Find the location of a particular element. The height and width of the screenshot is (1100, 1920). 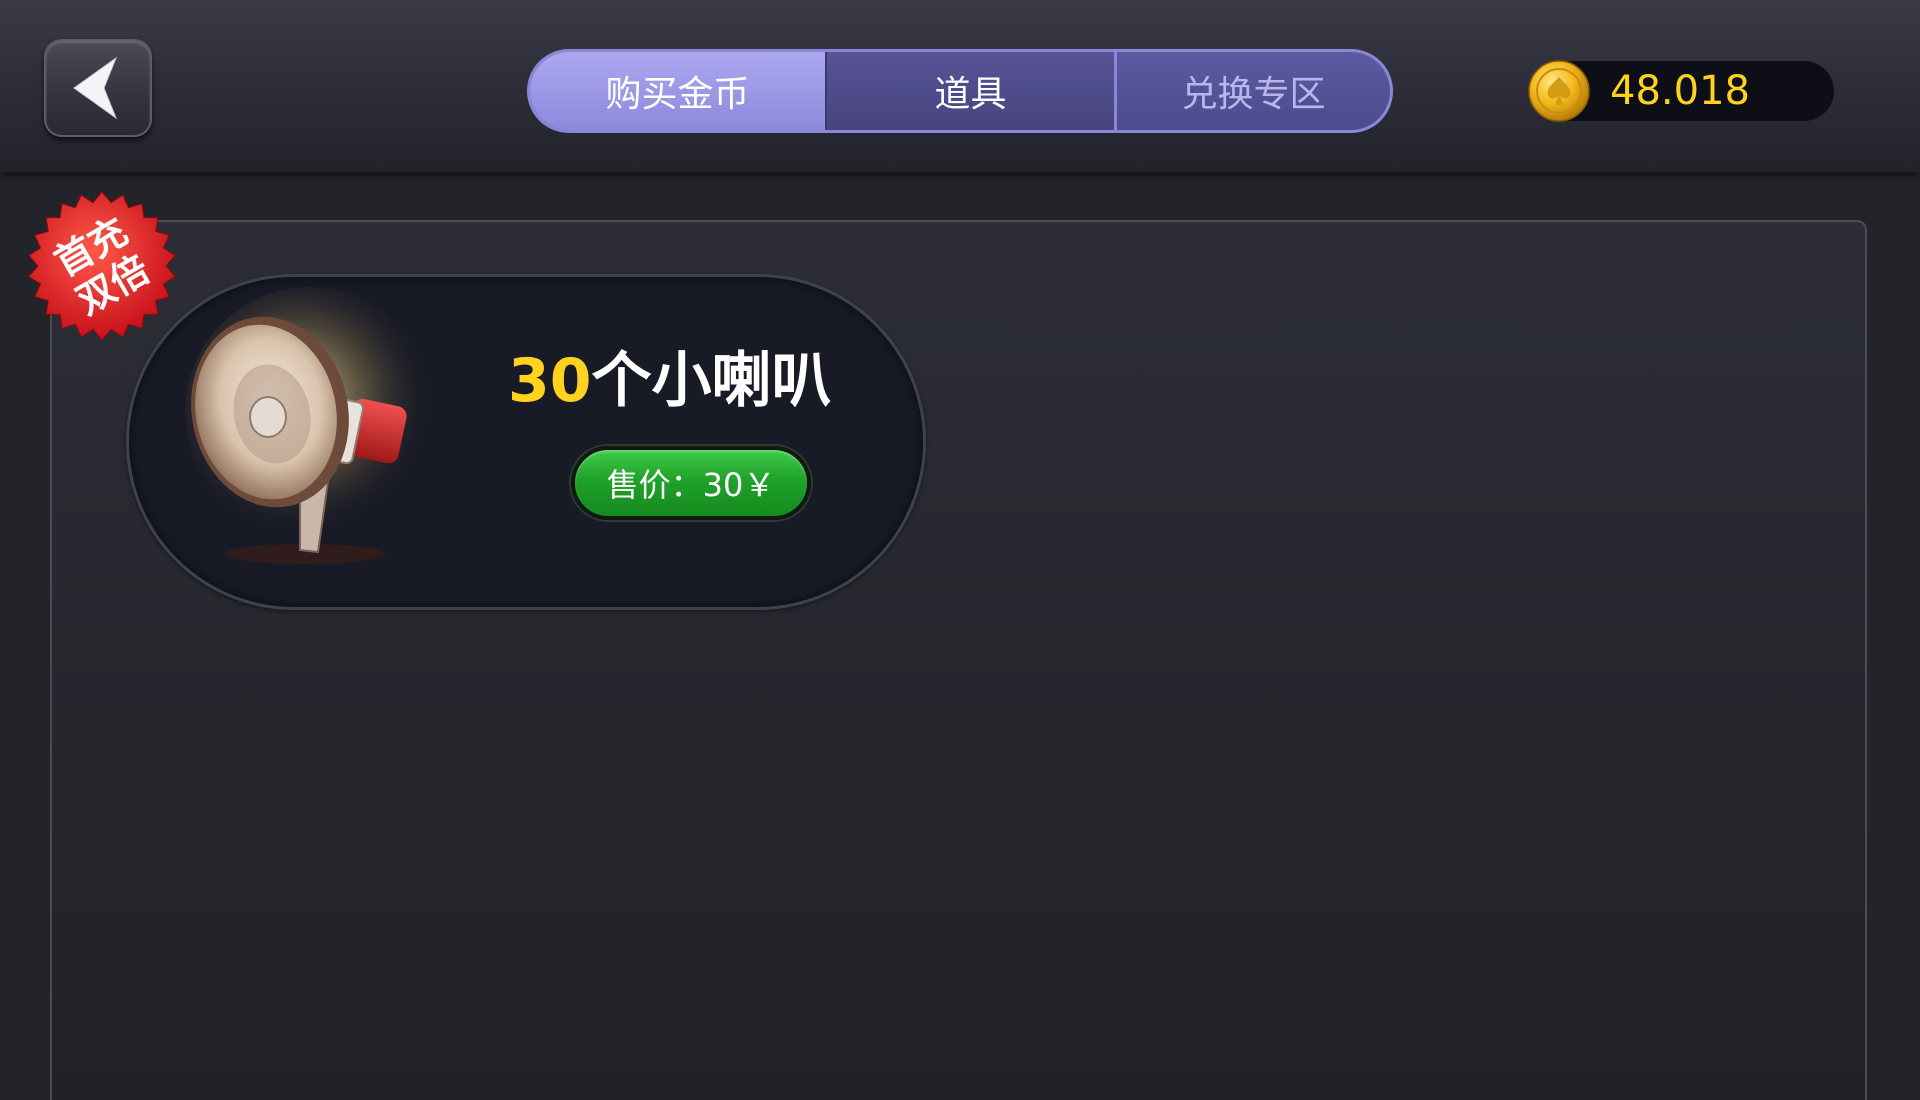

coin-balance: 48.018 is located at coordinates (1681, 91).